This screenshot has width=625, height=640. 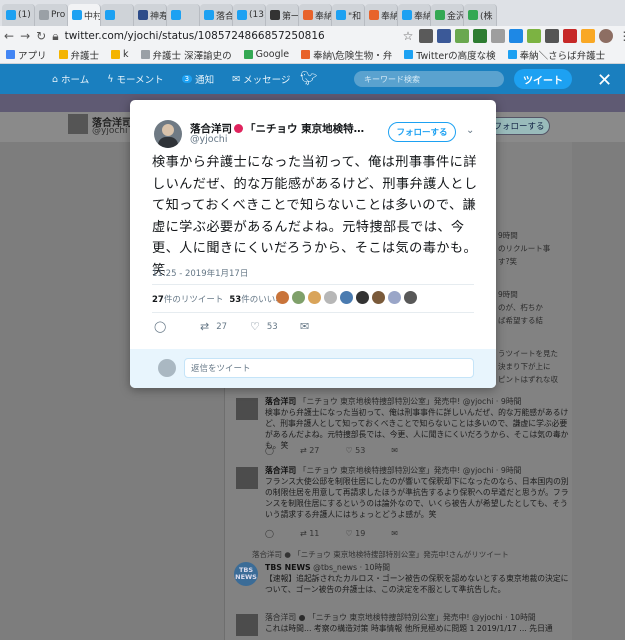 What do you see at coordinates (556, 55) in the screenshot?
I see `bookmark-item: 奉納＼さらば弁護士` at bounding box center [556, 55].